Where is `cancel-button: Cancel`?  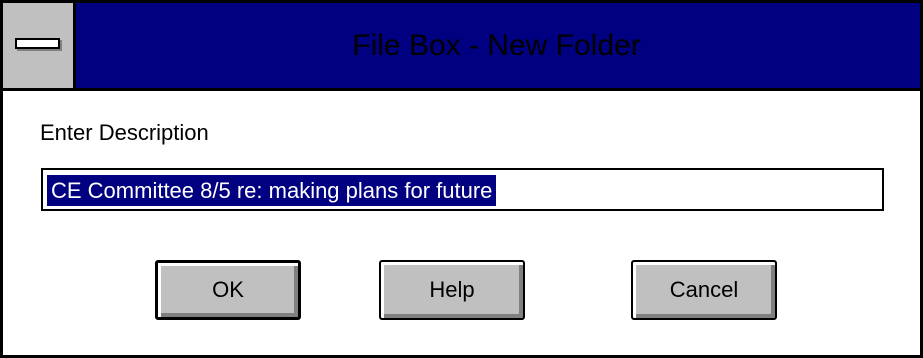 cancel-button: Cancel is located at coordinates (704, 290).